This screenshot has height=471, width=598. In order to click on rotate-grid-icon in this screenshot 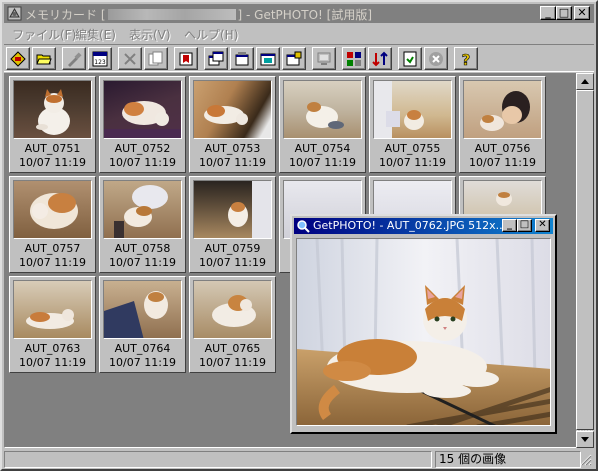, I will do `click(354, 59)`.